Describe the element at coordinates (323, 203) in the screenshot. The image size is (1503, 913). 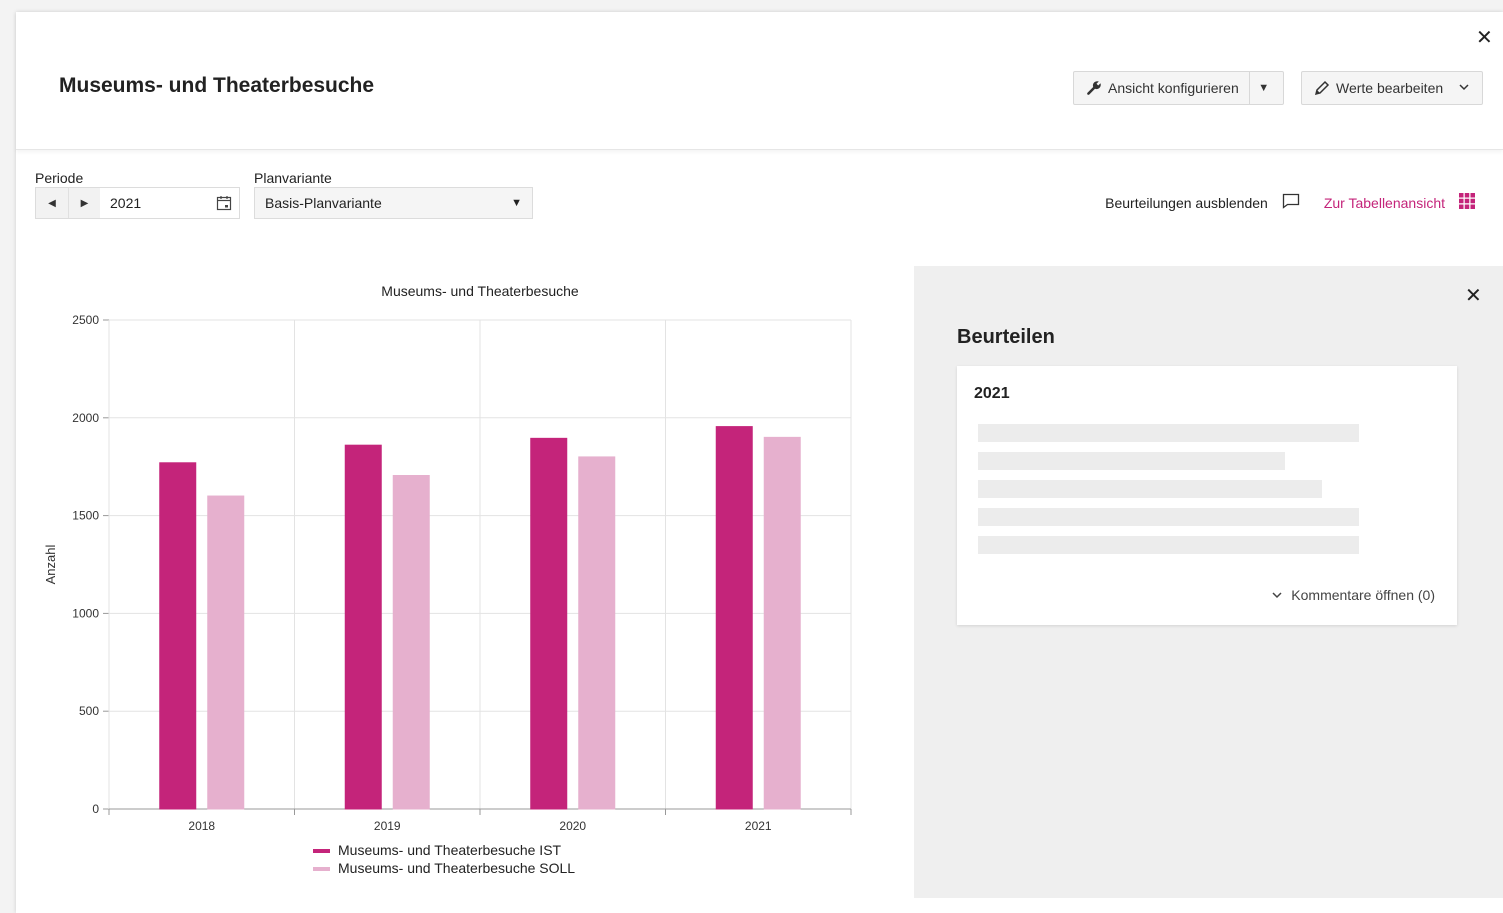
I see `plan-variant-value: Basis-Planvariante` at that location.